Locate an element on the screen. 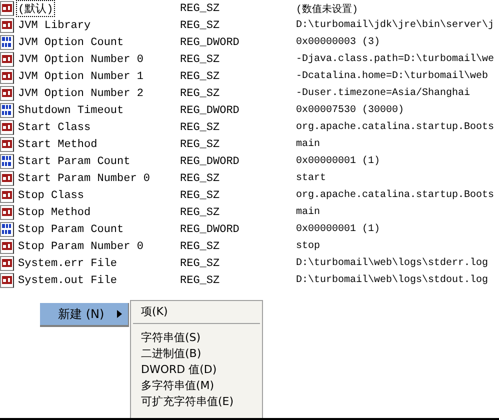  submenu-arrow-icon is located at coordinates (119, 314).